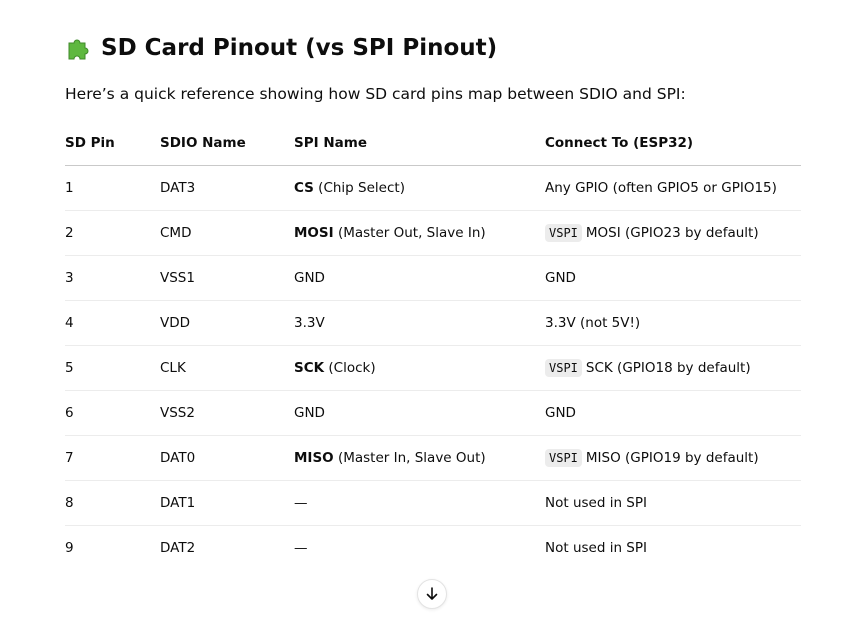 The width and height of the screenshot is (851, 623). What do you see at coordinates (69, 323) in the screenshot?
I see `sd-pin-value: 4` at bounding box center [69, 323].